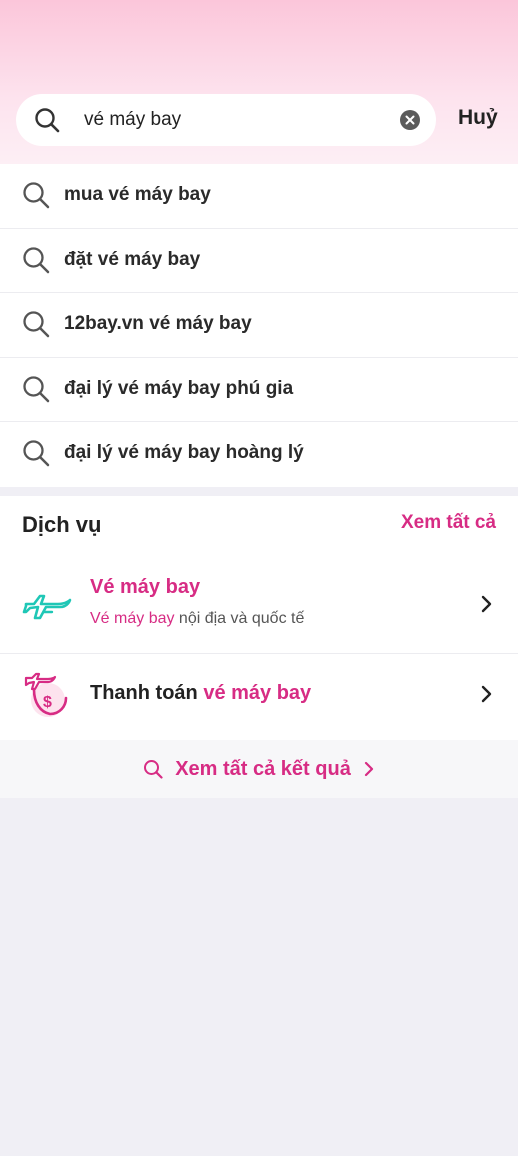 The image size is (518, 1156). I want to click on service-description-highlight: Vé máy bay, so click(132, 618).